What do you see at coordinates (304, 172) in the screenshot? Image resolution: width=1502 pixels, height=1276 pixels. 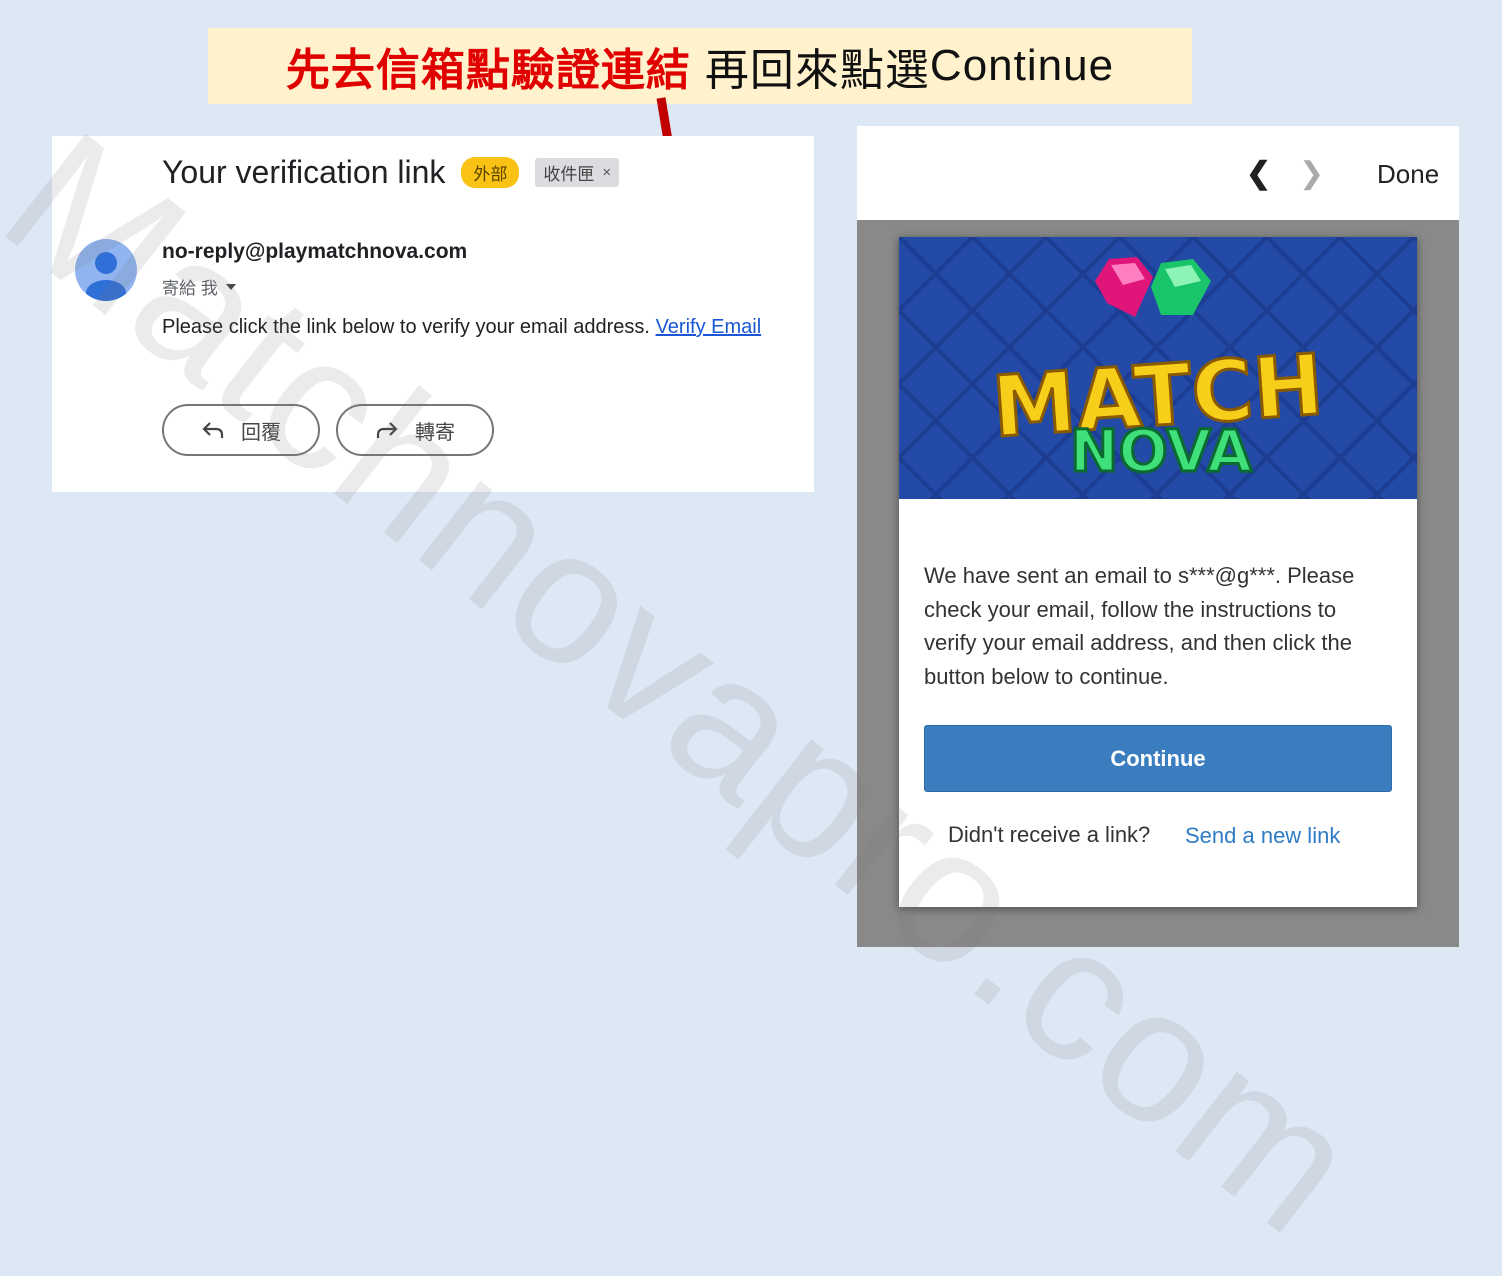 I see `email-subject: Your verification link` at bounding box center [304, 172].